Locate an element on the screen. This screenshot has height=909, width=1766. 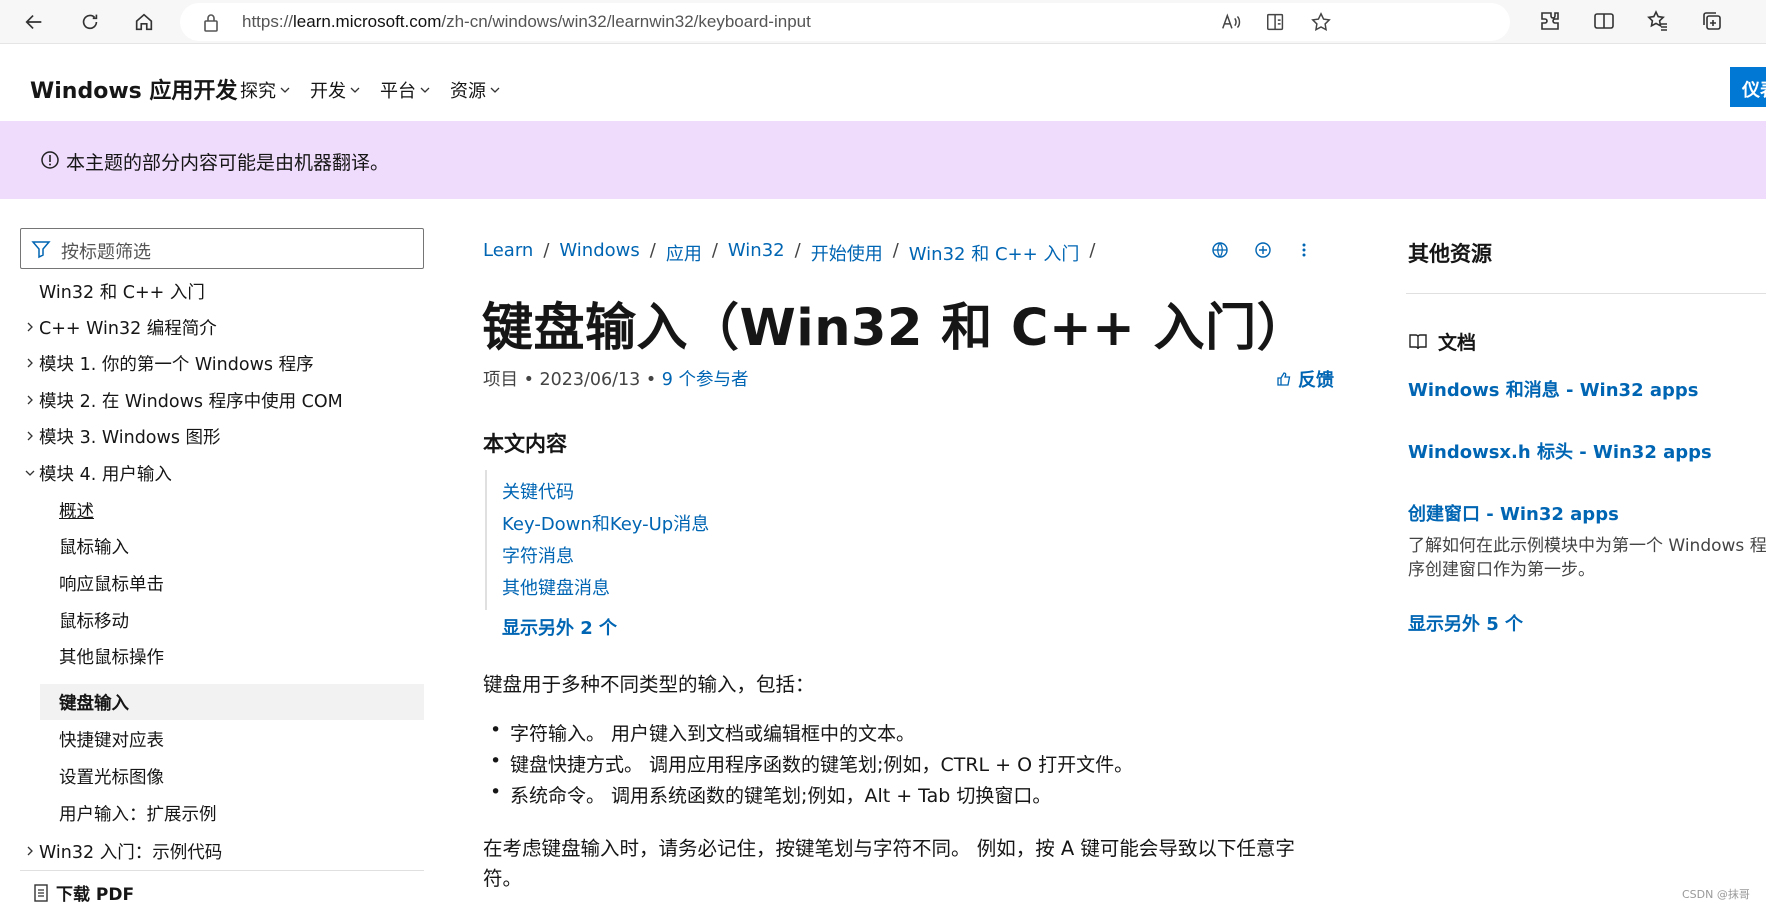
more-options-icon is located at coordinates (1304, 250).